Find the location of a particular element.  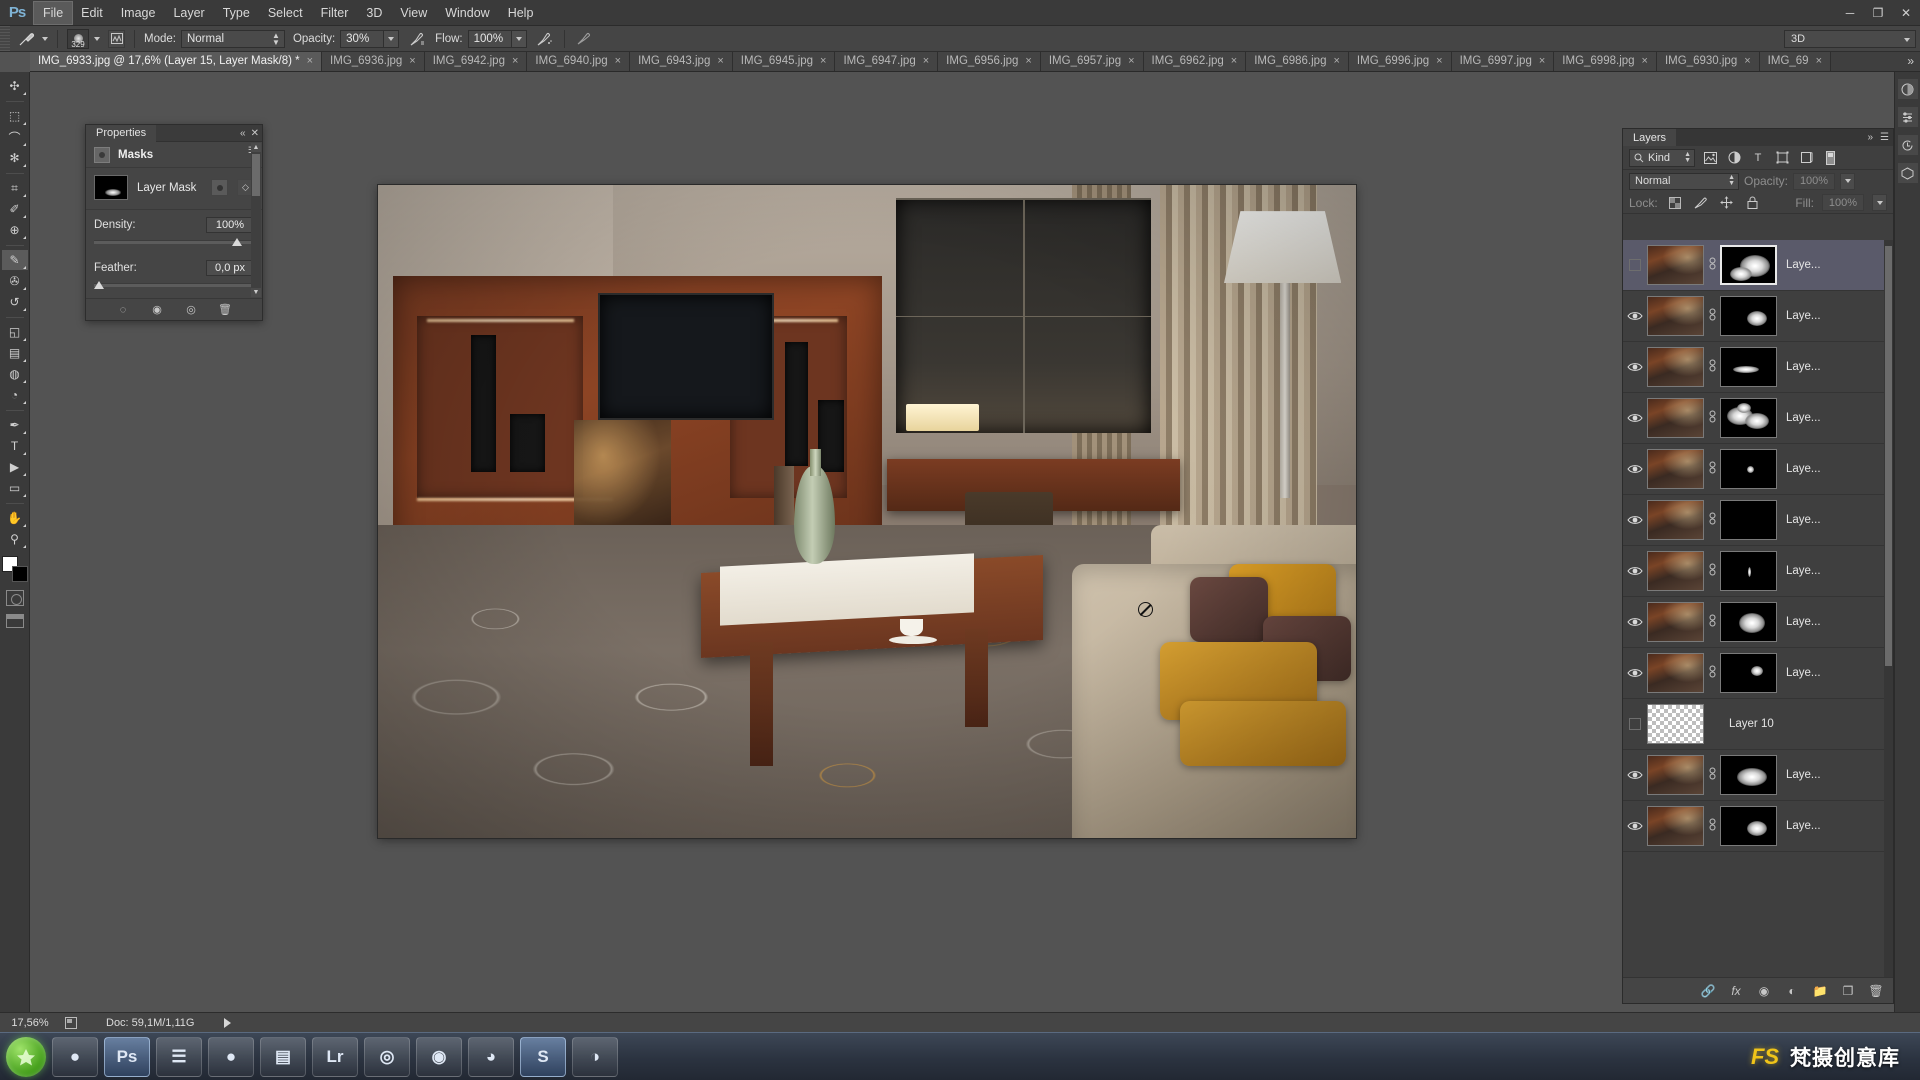

brush-tool: ✎ is located at coordinates (14, 260).